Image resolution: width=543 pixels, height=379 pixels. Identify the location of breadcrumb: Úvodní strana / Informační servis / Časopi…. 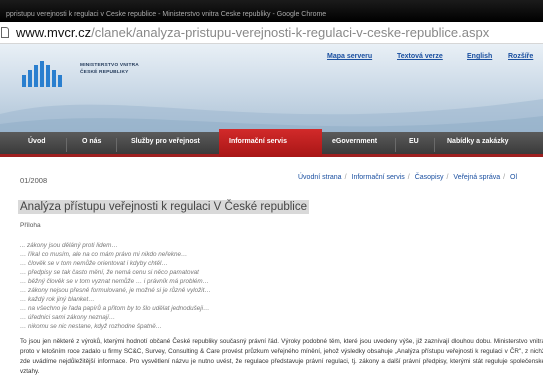
(408, 177).